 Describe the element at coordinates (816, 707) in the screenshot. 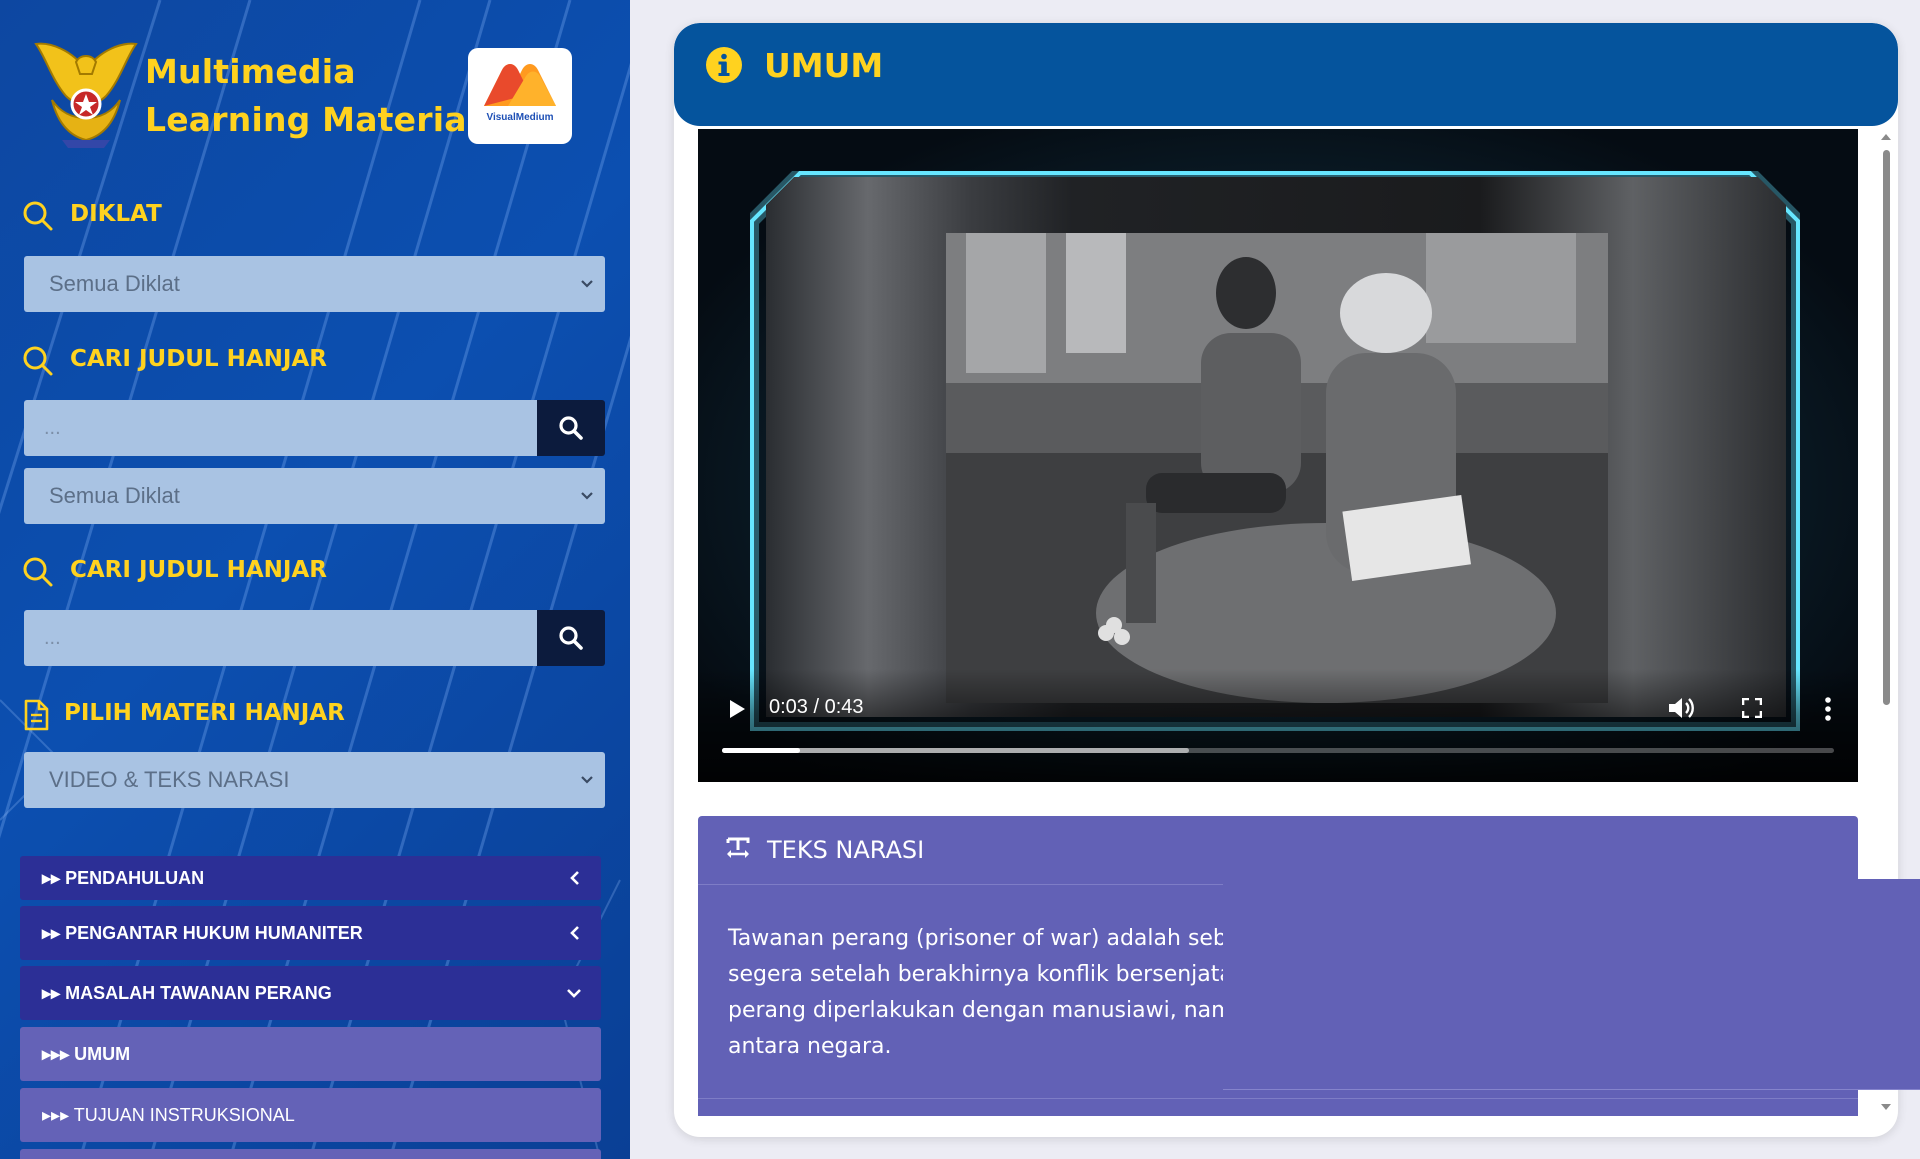

I see `video-time-display: 0:03 / 0:43` at that location.